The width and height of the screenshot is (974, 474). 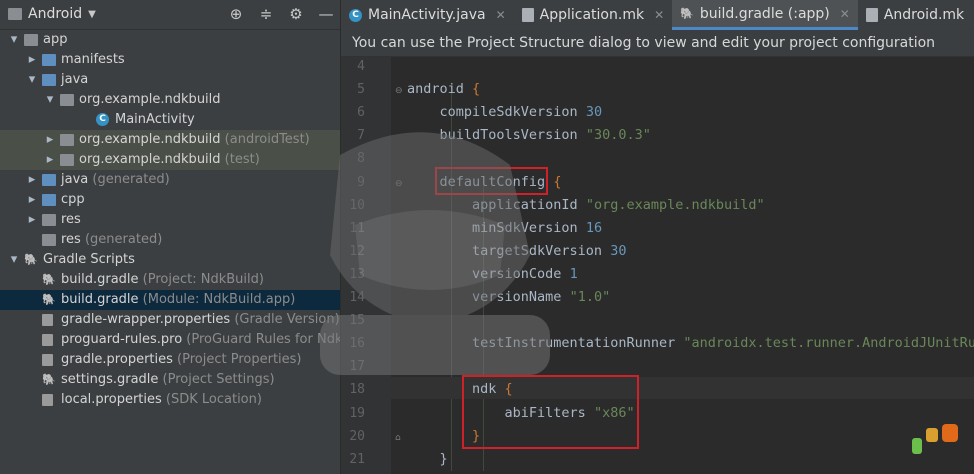 I want to click on tree-item-label: manifests, so click(x=93, y=59).